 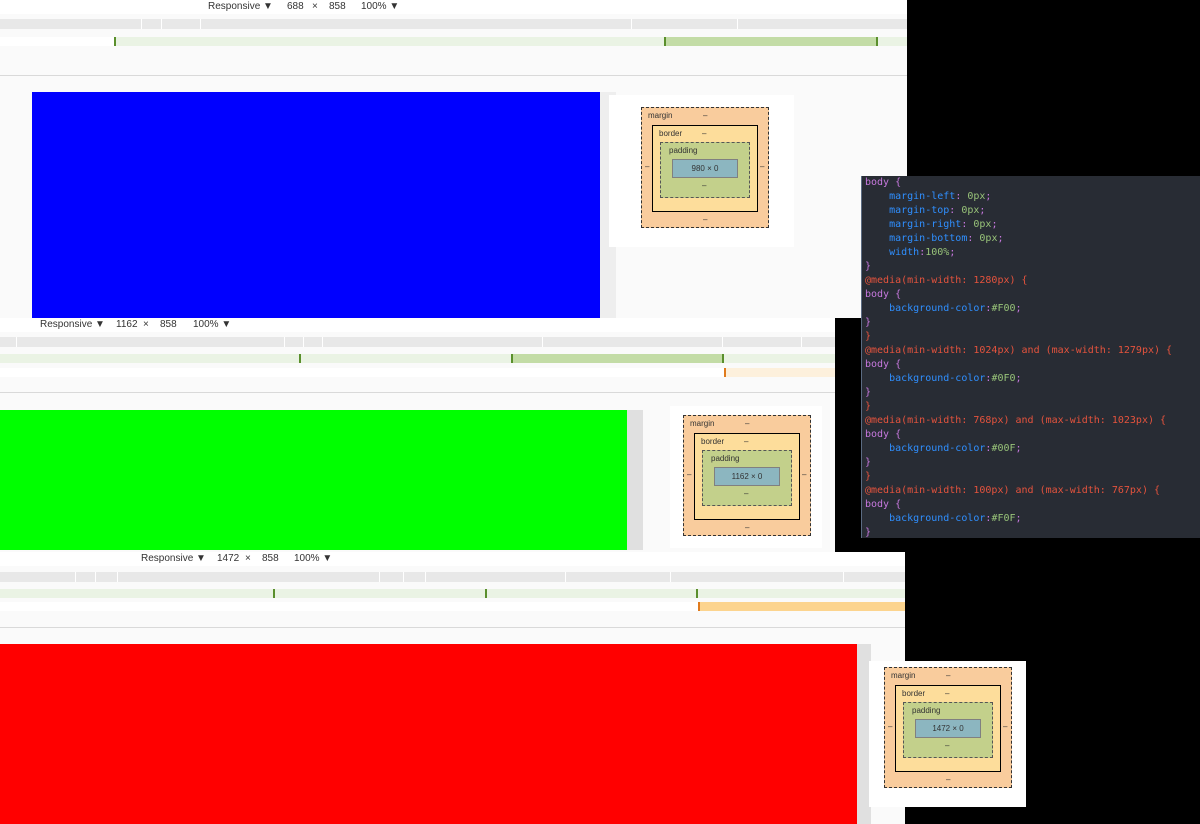 I want to click on code-token: margin-top, so click(x=907, y=210).